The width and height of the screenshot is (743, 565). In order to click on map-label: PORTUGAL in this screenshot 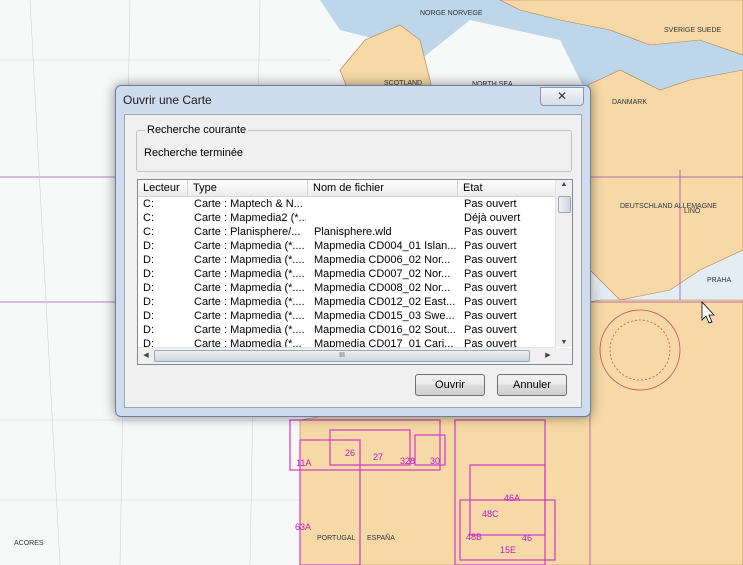, I will do `click(336, 538)`.